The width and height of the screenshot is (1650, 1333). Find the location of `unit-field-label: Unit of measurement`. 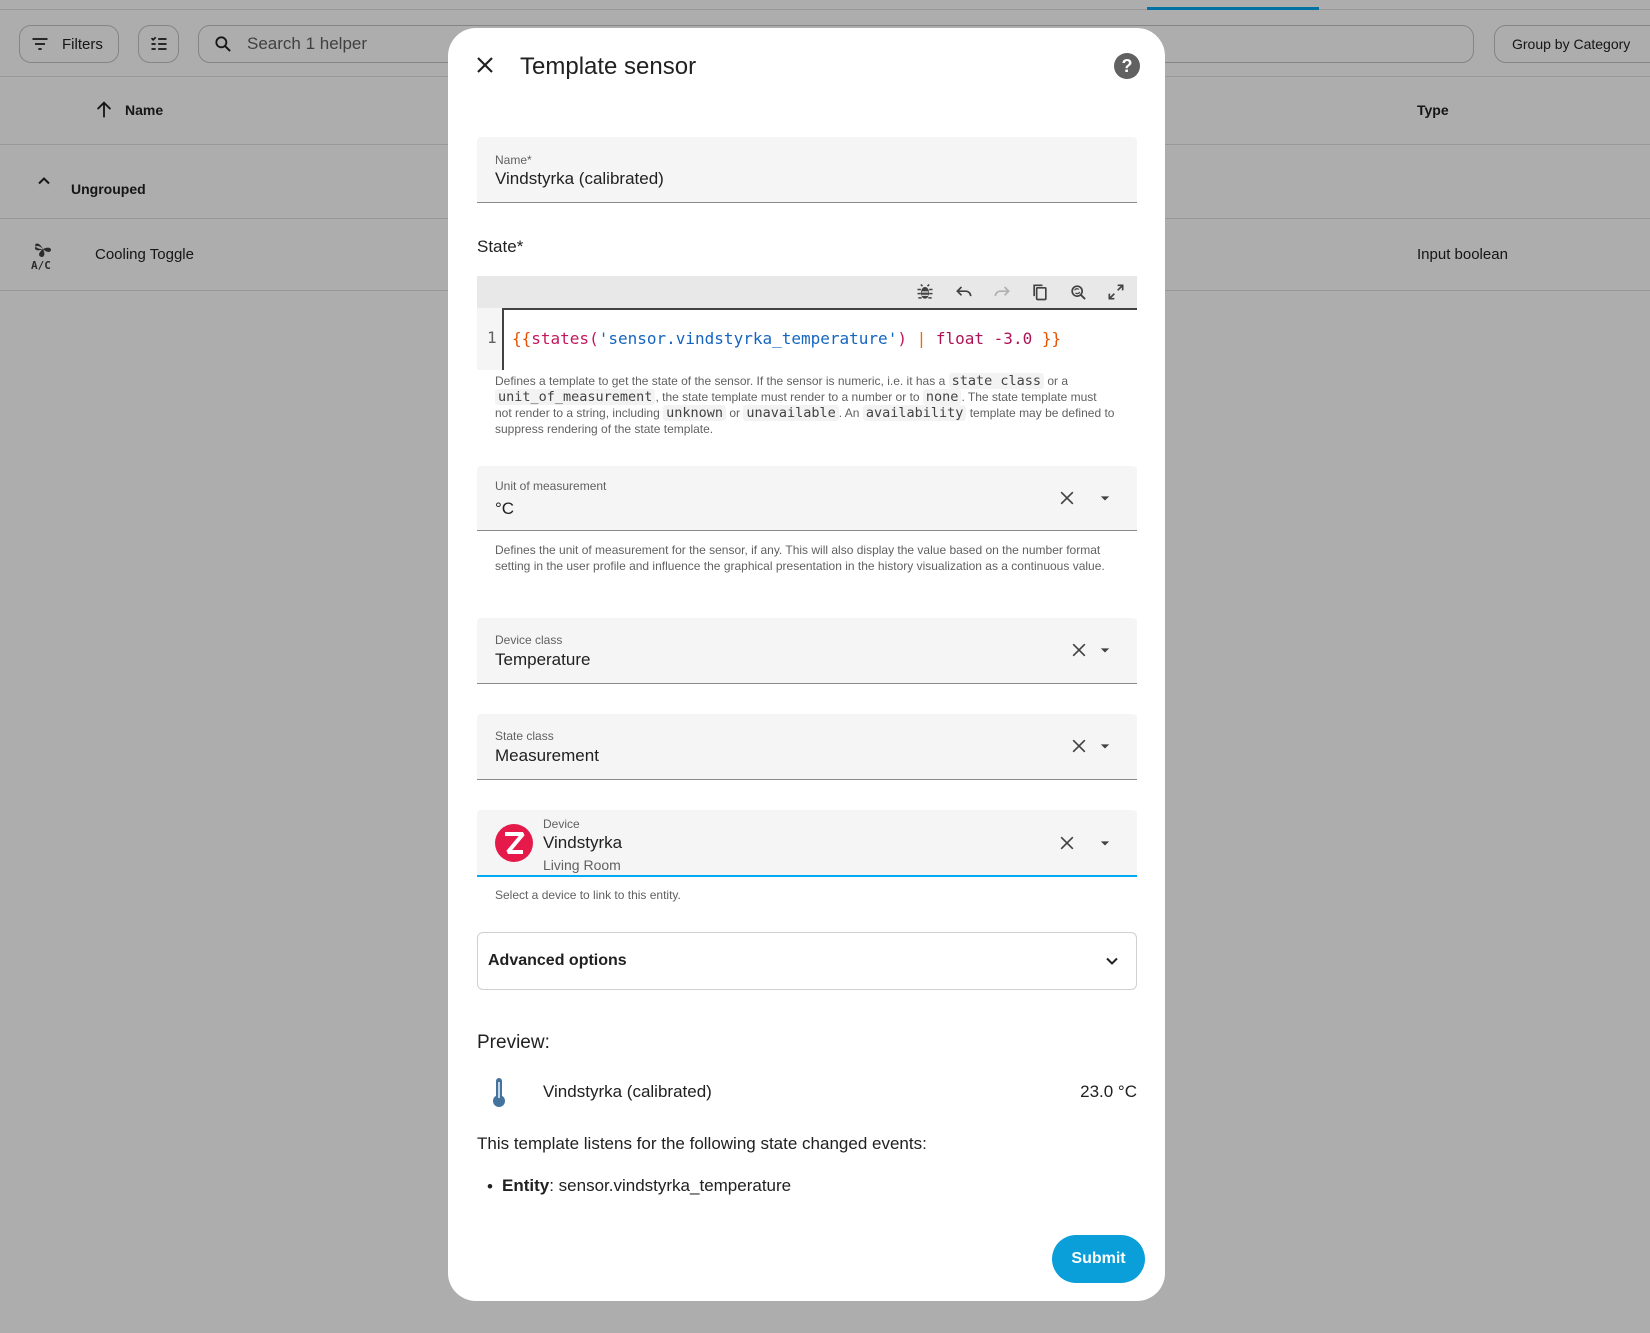

unit-field-label: Unit of measurement is located at coordinates (551, 486).